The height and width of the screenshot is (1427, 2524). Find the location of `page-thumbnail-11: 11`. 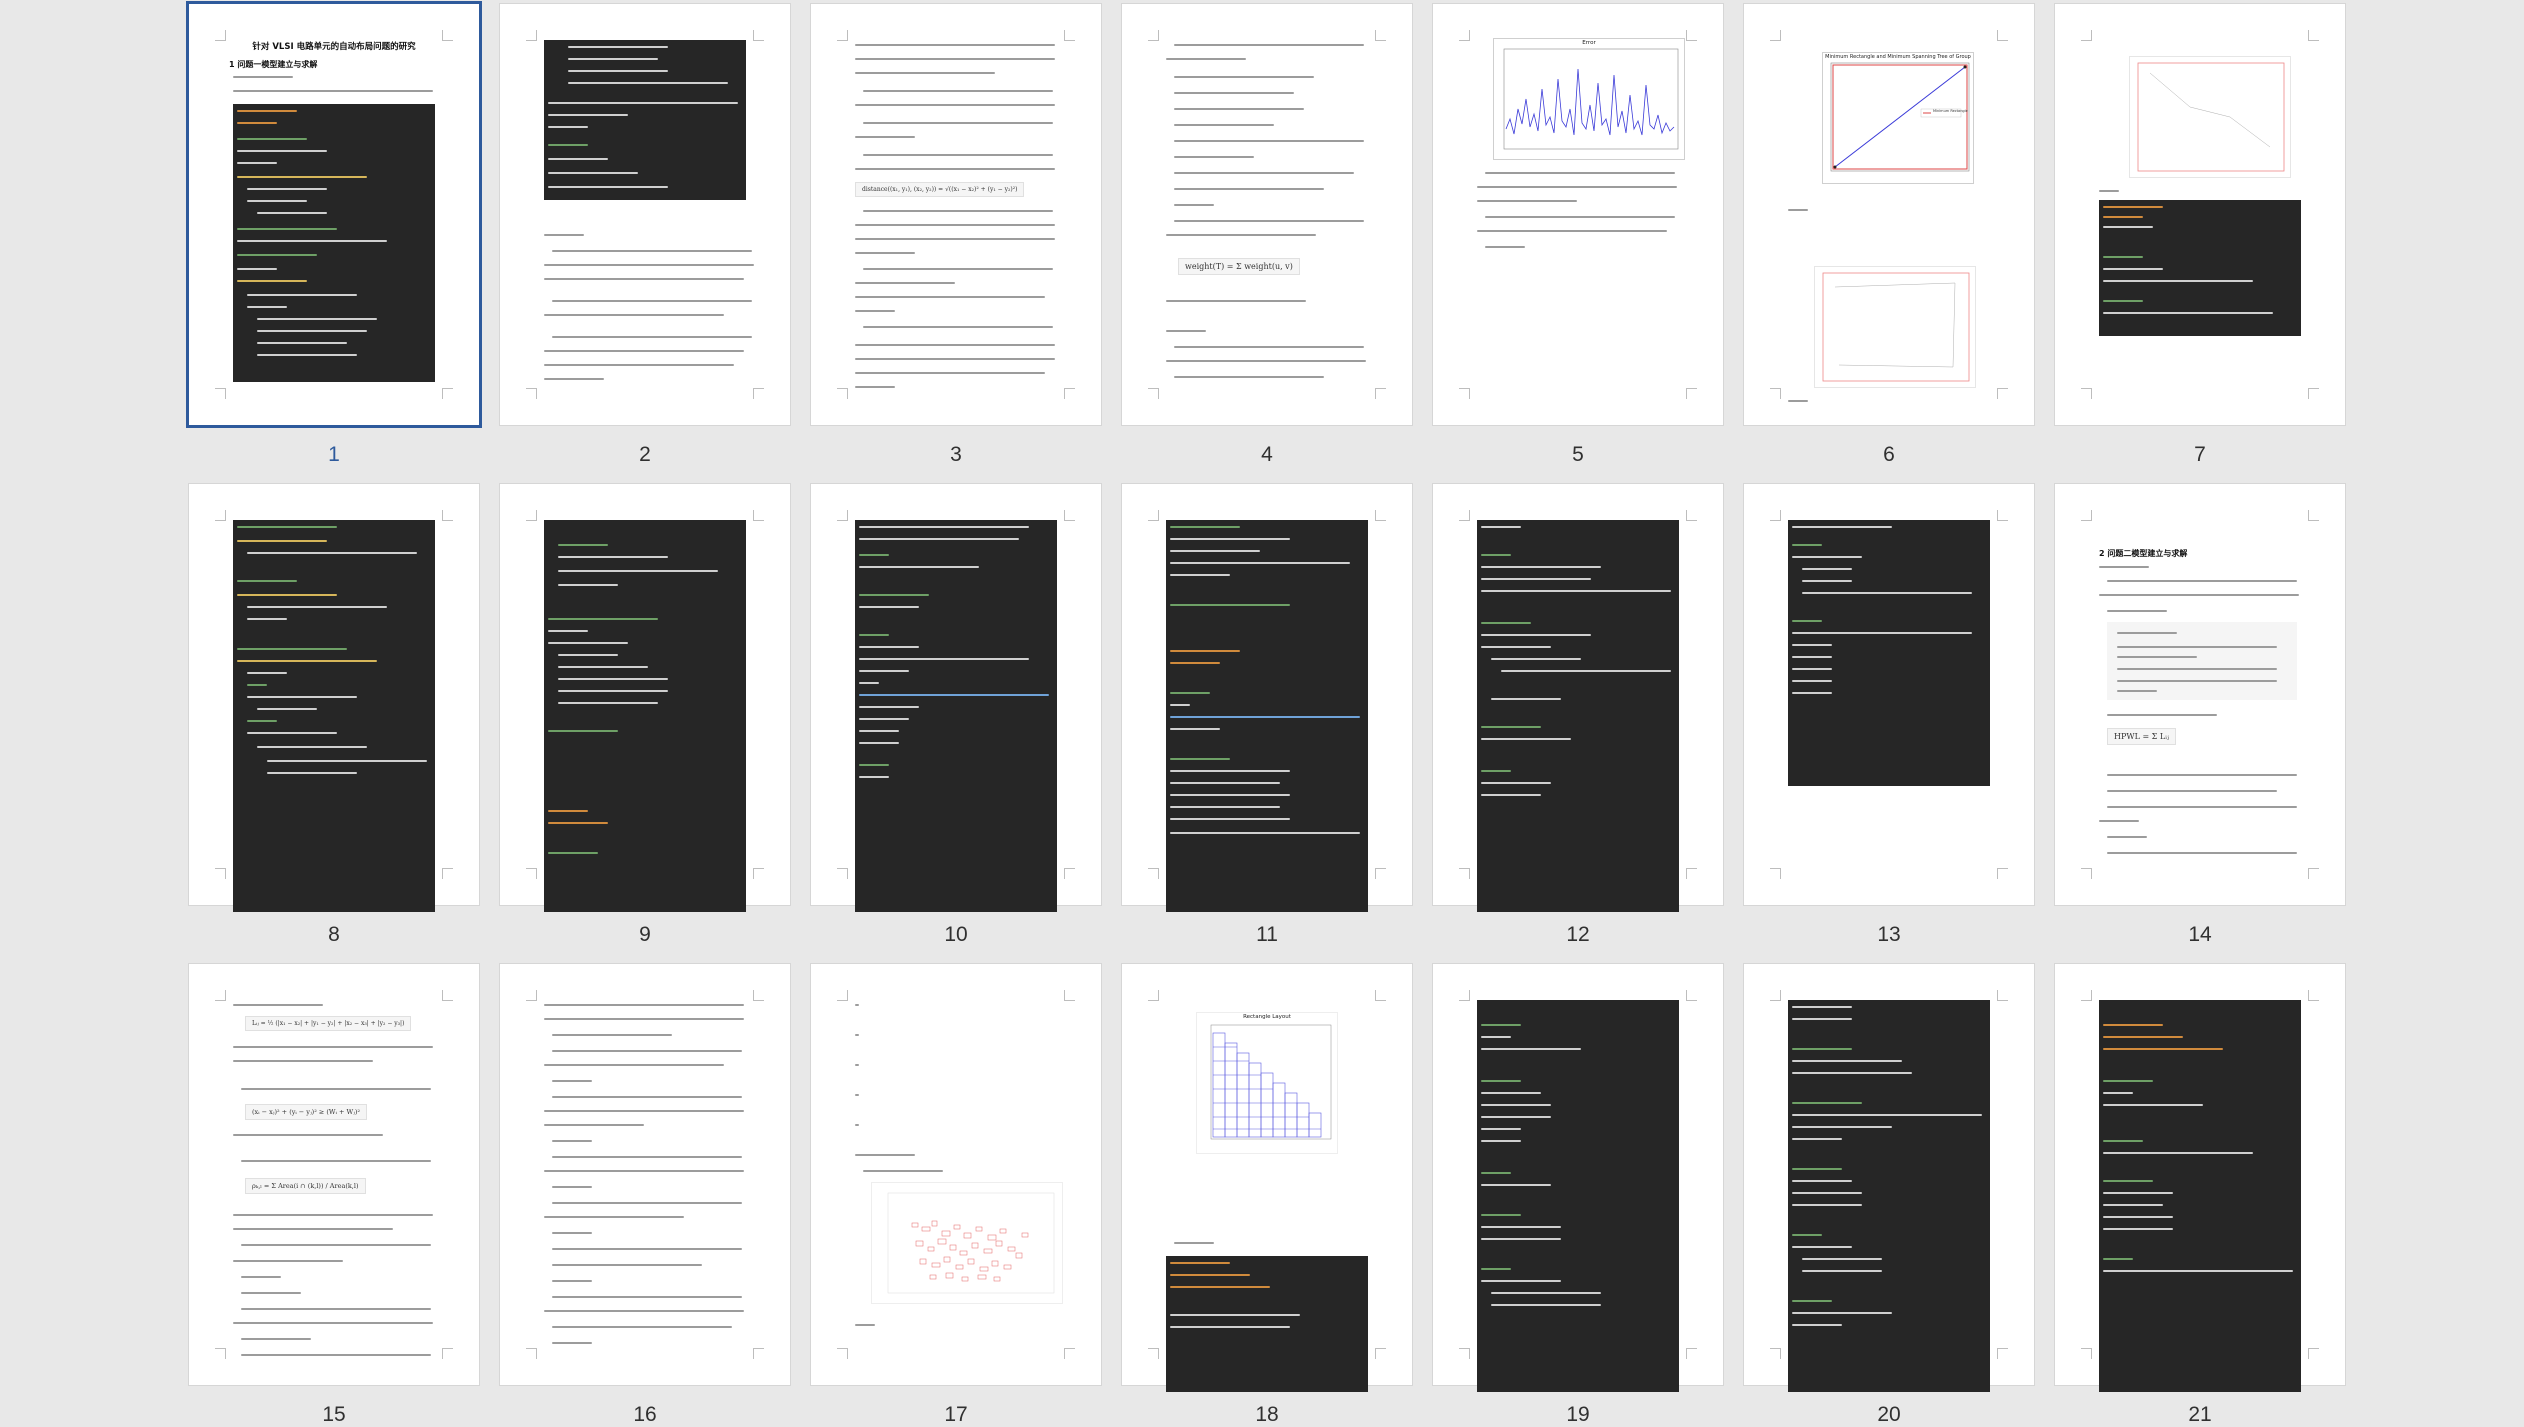

page-thumbnail-11: 11 is located at coordinates (1267, 715).